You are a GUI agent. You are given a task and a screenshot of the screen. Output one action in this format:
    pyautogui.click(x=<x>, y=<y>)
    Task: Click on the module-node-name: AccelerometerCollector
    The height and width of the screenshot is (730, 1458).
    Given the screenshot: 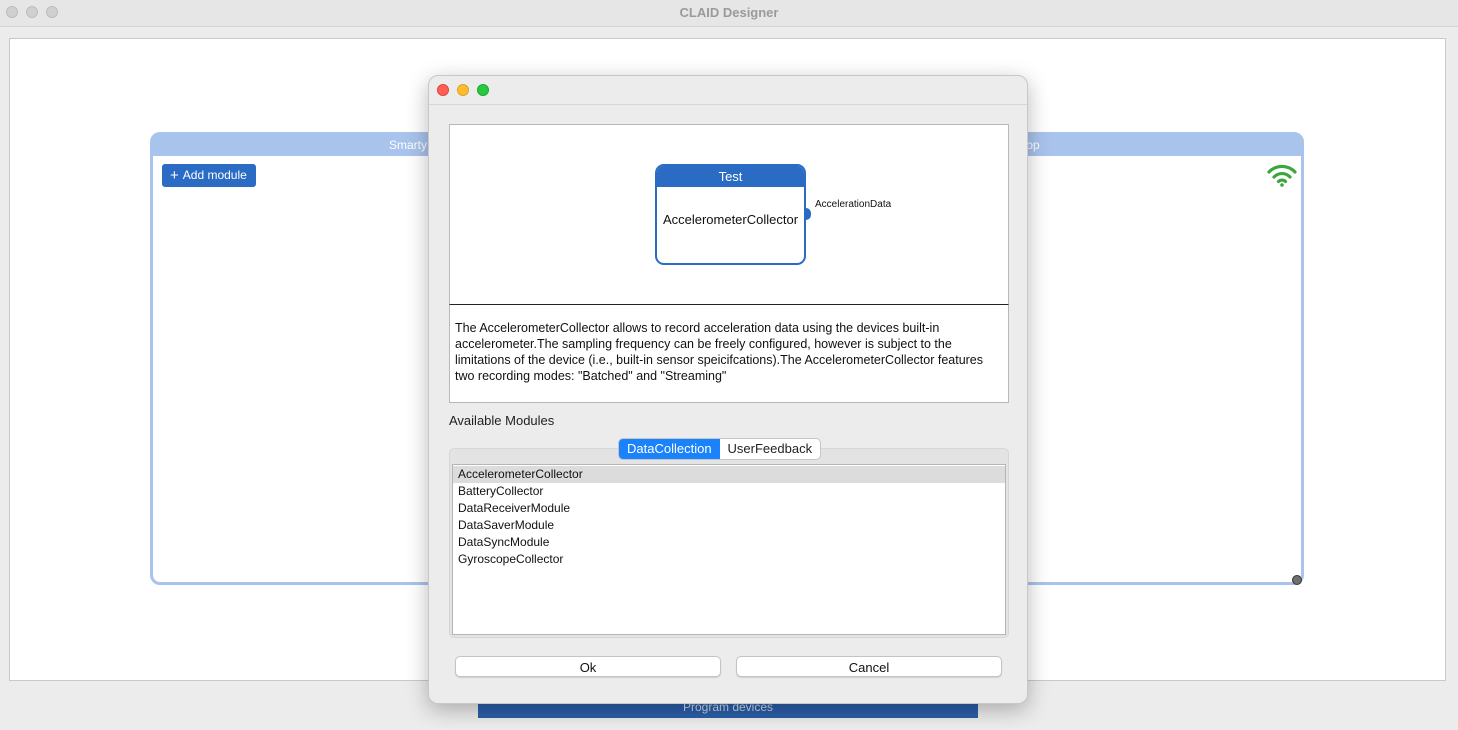 What is the action you would take?
    pyautogui.click(x=730, y=219)
    